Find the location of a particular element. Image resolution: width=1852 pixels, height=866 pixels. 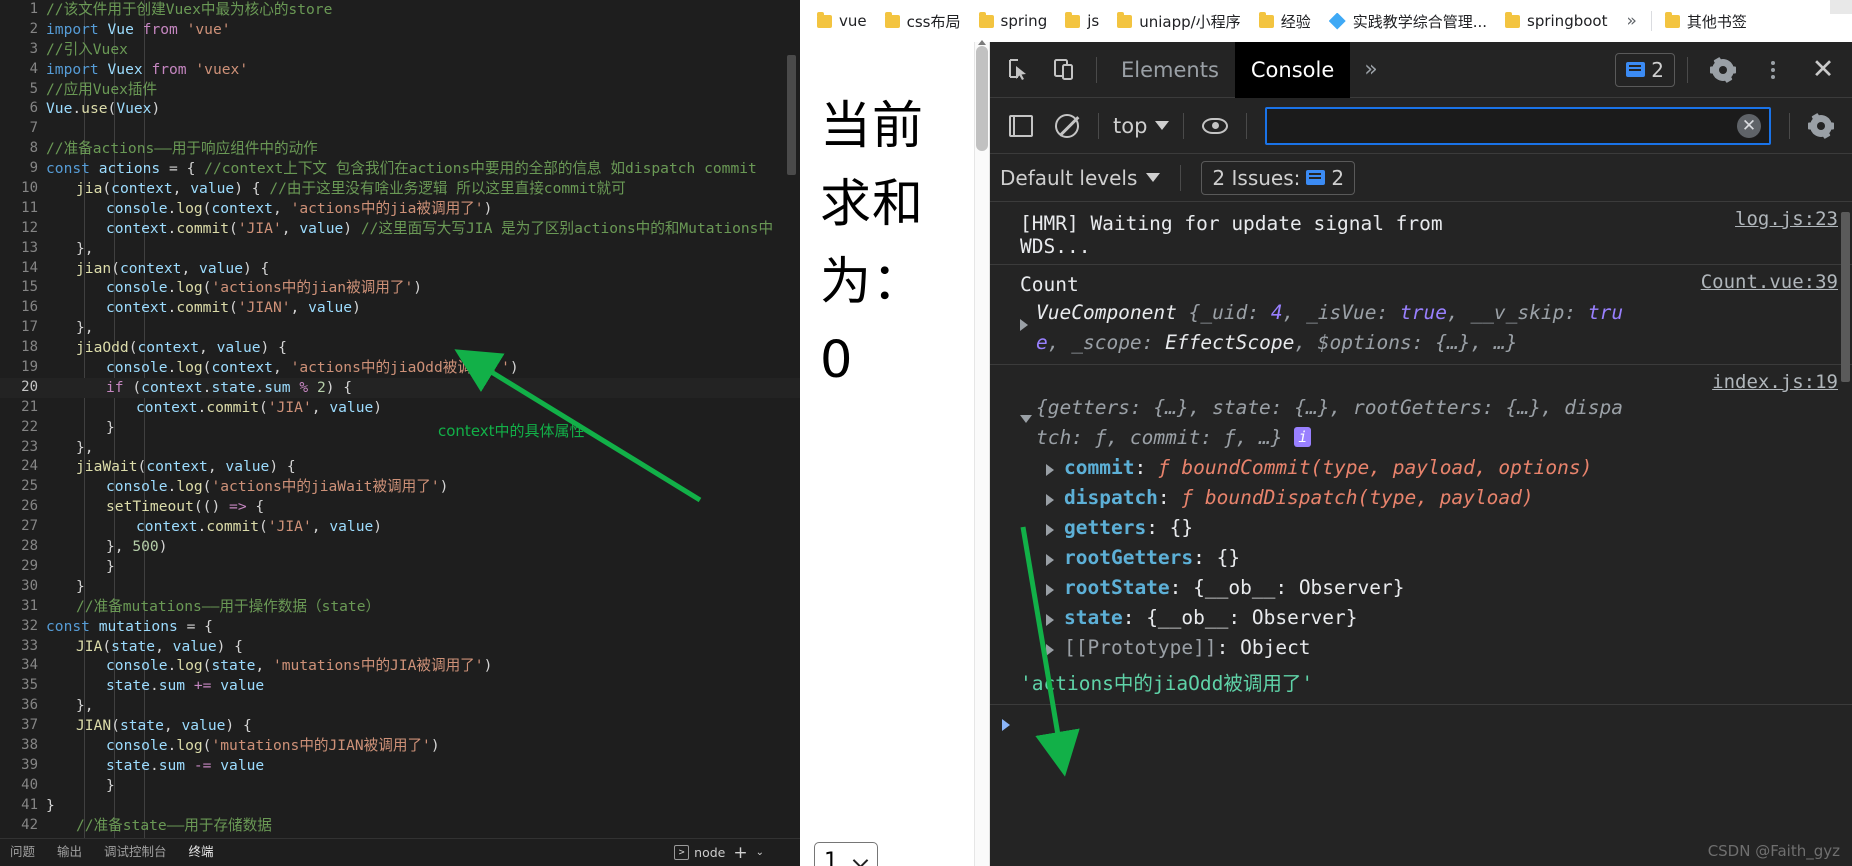

default-levels-dropdown: Default levels is located at coordinates (1080, 178).